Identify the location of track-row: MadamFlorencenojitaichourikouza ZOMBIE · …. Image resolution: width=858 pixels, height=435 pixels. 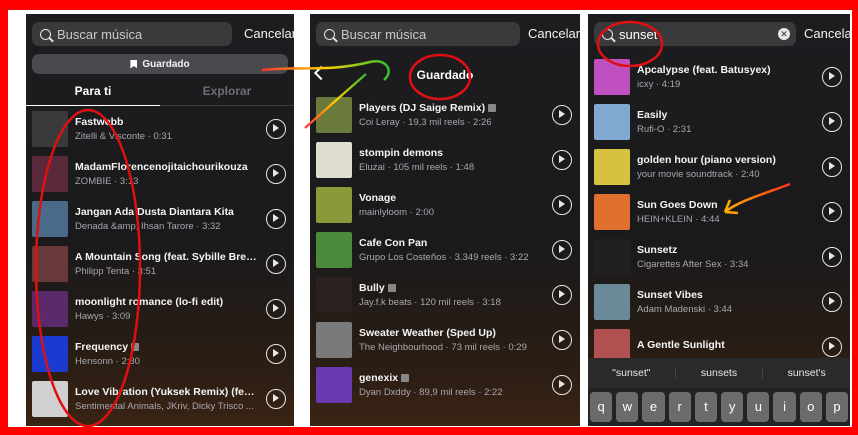
(160, 173).